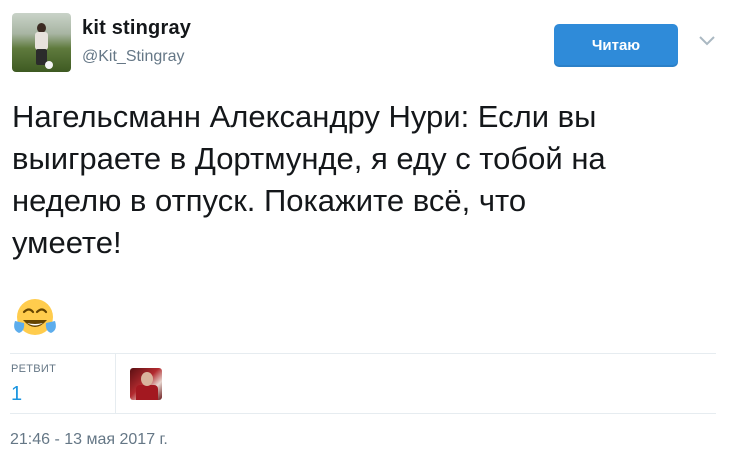 The width and height of the screenshot is (730, 466). Describe the element at coordinates (133, 57) in the screenshot. I see `user-handle: @Kit_Stingray` at that location.